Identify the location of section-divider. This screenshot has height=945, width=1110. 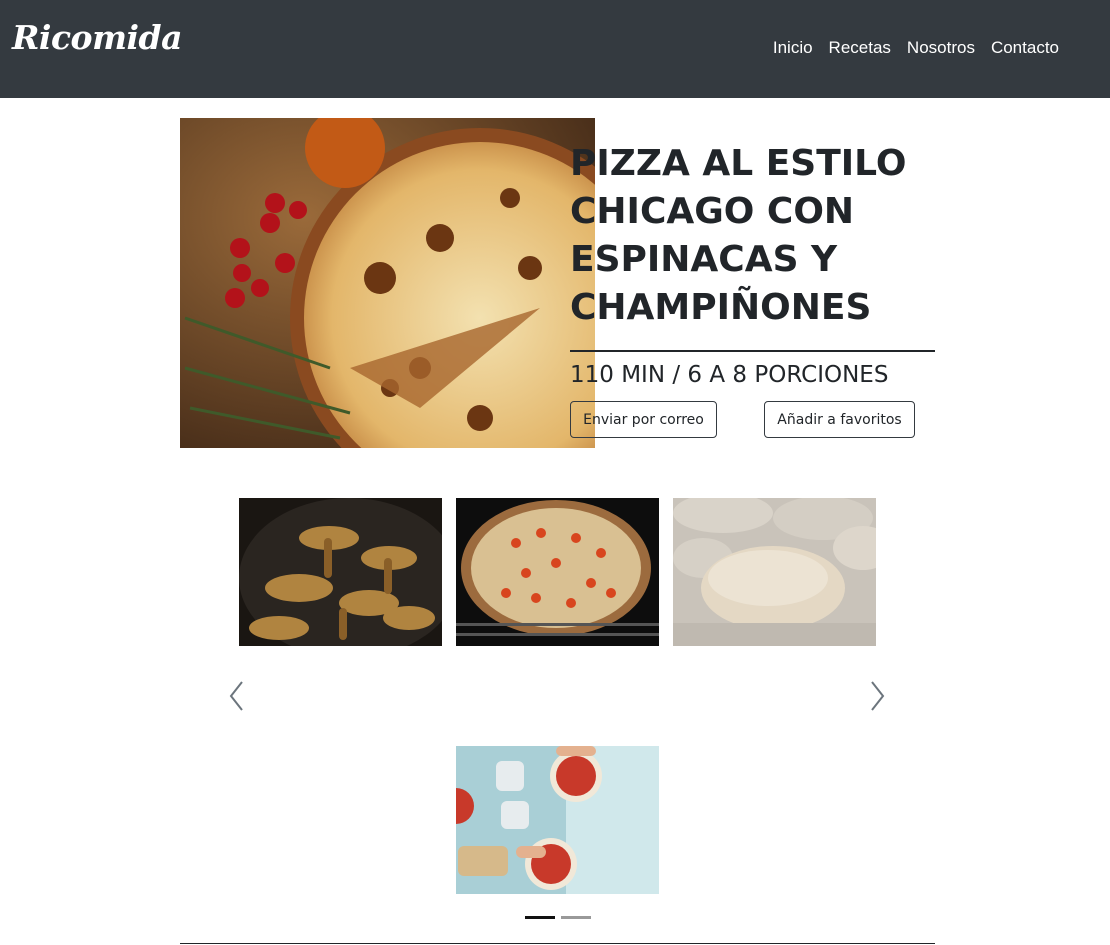
(557, 943).